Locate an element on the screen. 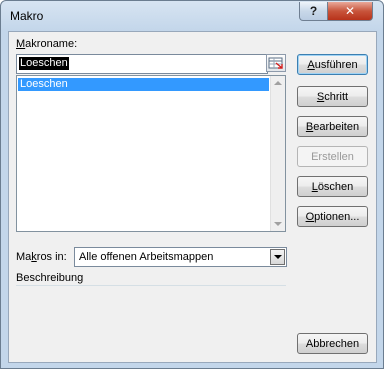 The image size is (384, 369). scroll-up-icon is located at coordinates (278, 83).